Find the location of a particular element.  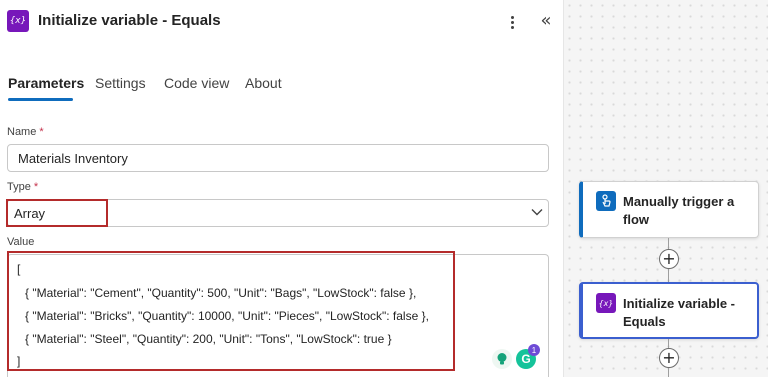

tab-about: About is located at coordinates (263, 83).